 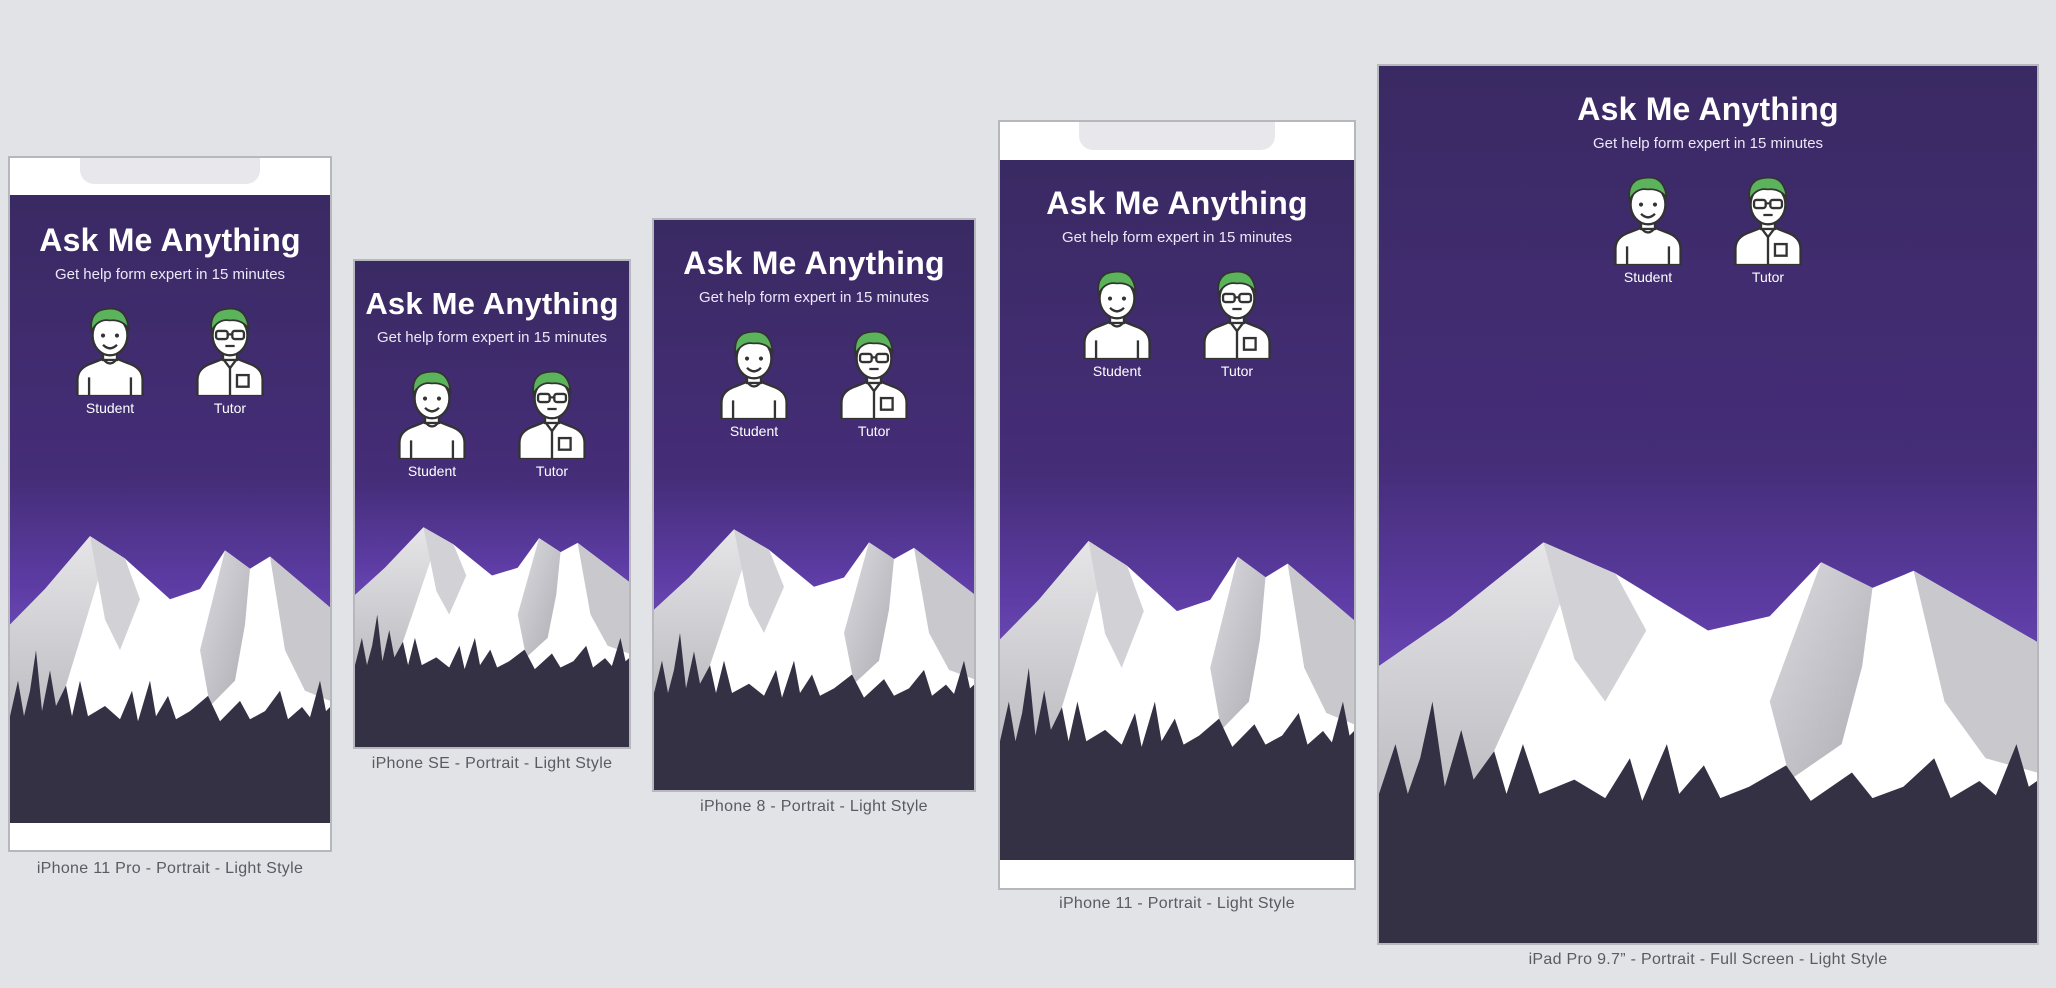 I want to click on device-label-iphone-se: iPhone SE - Portrait - Light Style, so click(x=492, y=763).